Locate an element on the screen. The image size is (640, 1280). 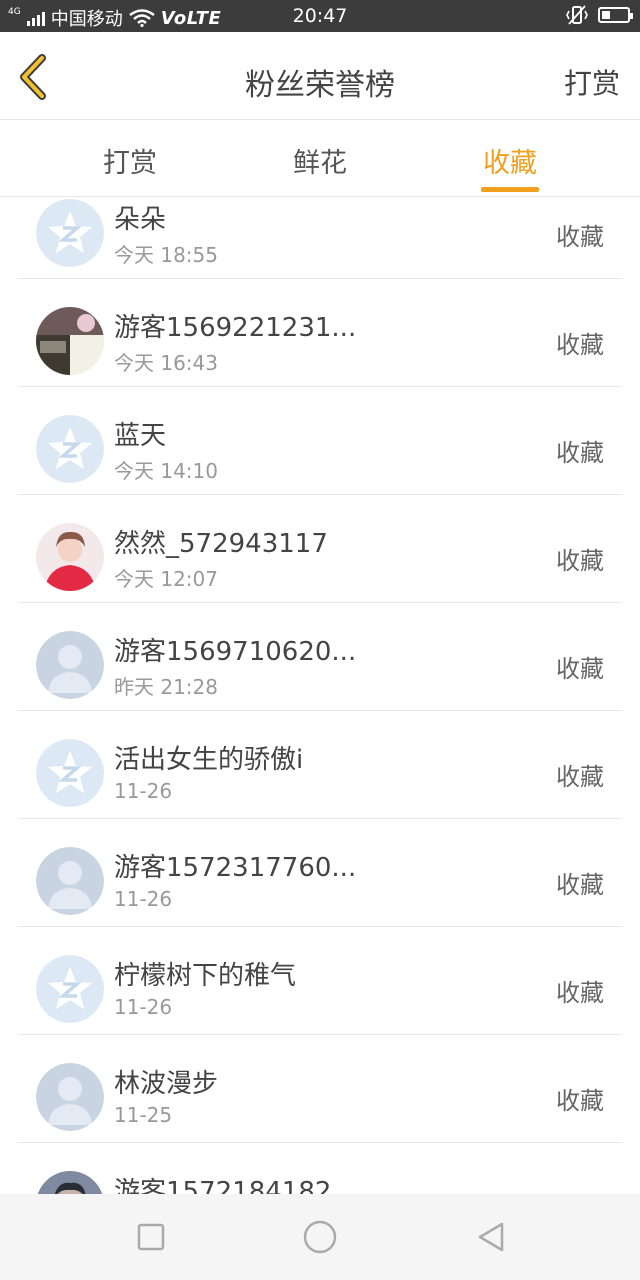
system-nav-bar is located at coordinates (320, 1237).